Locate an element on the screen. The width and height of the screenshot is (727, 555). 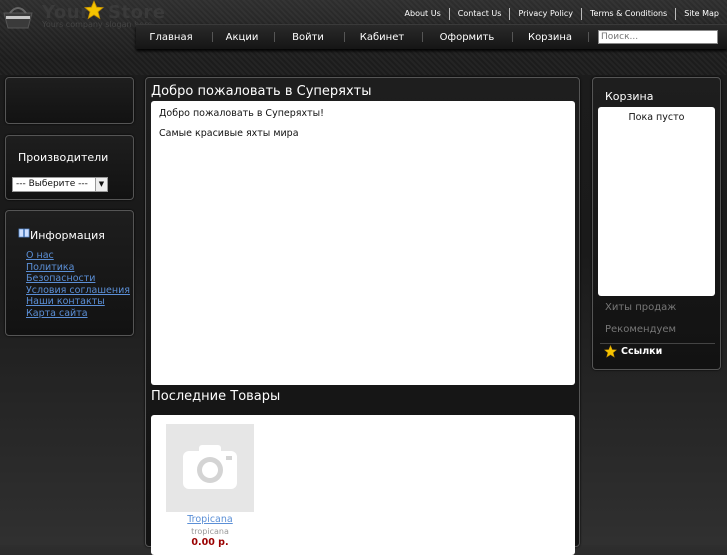
information-title: Информация is located at coordinates (67, 235).